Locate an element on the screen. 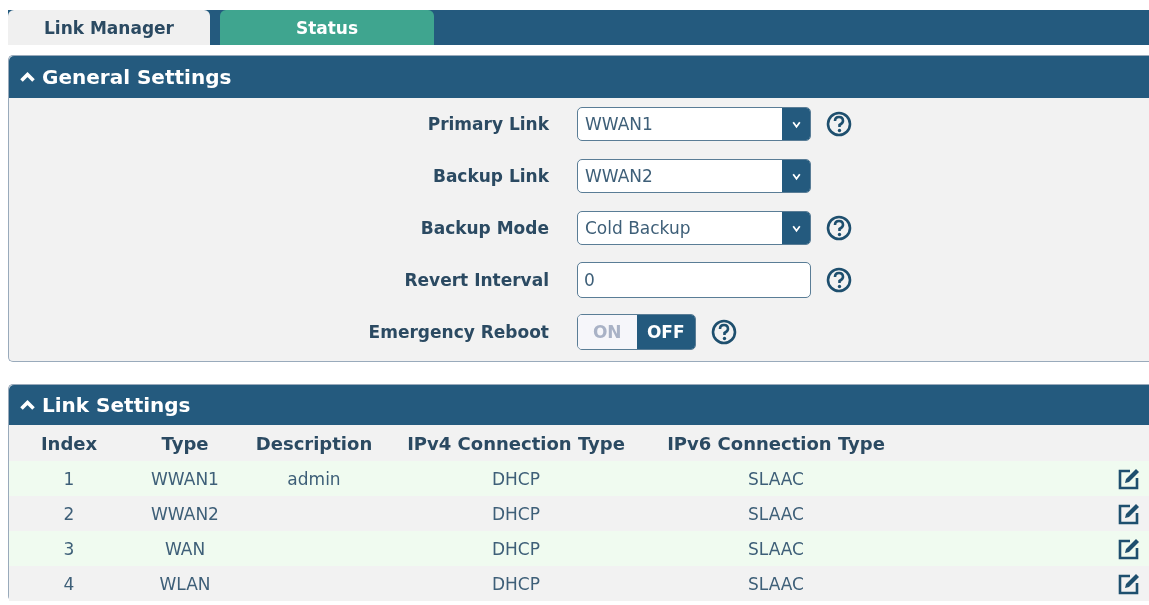 This screenshot has width=1149, height=605. table-cell-text: 4 is located at coordinates (69, 583).